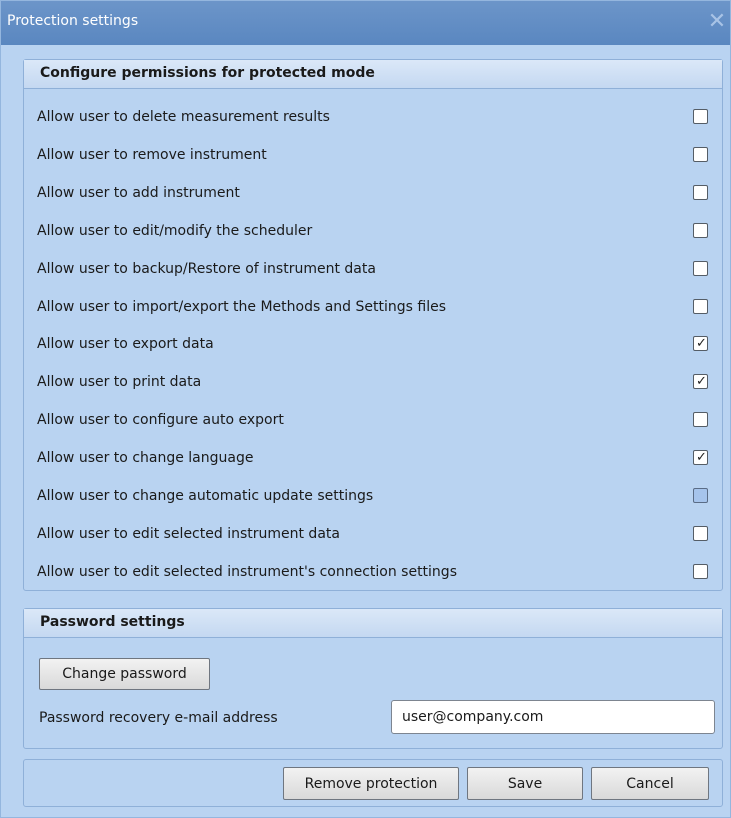 The width and height of the screenshot is (731, 818). What do you see at coordinates (124, 674) in the screenshot?
I see `change-password-button: Change password` at bounding box center [124, 674].